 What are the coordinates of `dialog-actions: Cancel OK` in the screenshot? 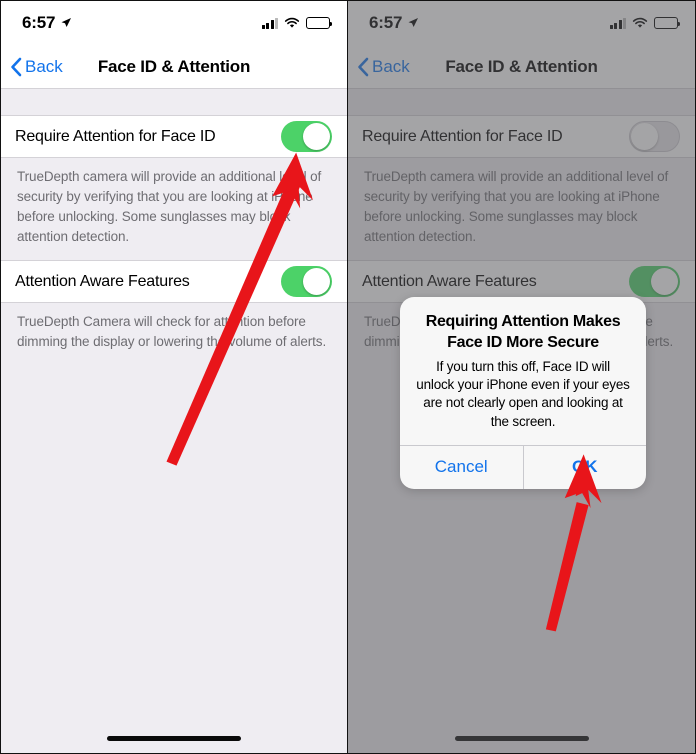 It's located at (523, 466).